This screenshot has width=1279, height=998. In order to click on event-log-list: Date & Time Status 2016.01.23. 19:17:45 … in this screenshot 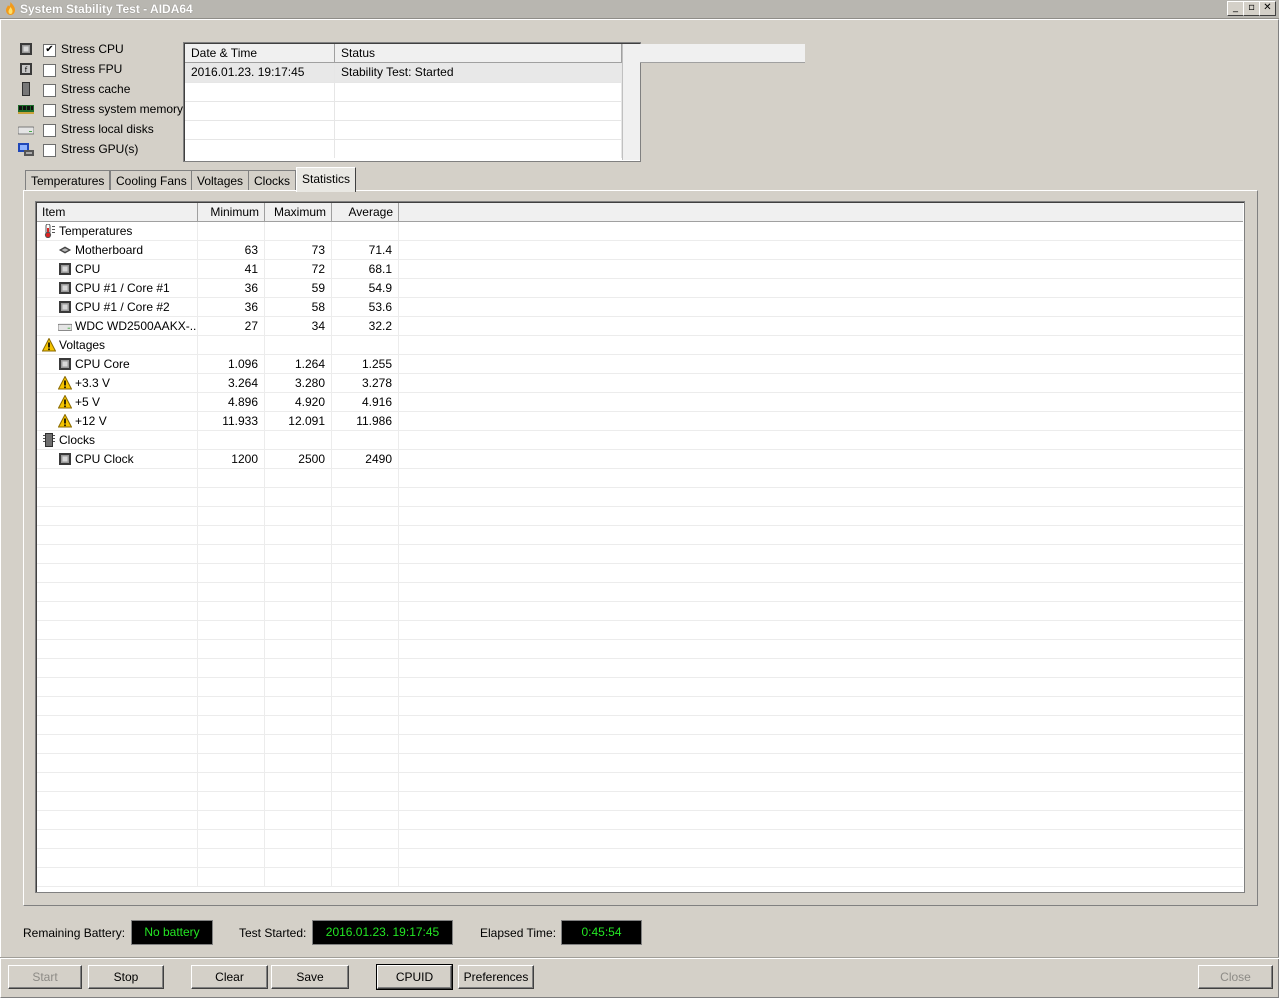, I will do `click(494, 102)`.